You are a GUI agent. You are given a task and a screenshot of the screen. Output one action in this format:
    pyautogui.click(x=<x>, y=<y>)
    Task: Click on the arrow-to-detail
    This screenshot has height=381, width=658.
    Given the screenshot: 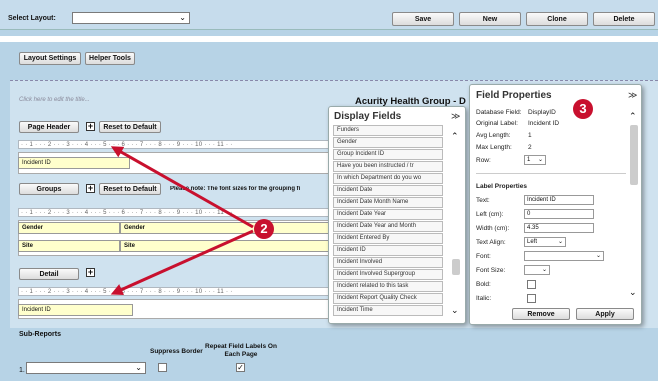 What is the action you would take?
    pyautogui.click(x=182, y=262)
    